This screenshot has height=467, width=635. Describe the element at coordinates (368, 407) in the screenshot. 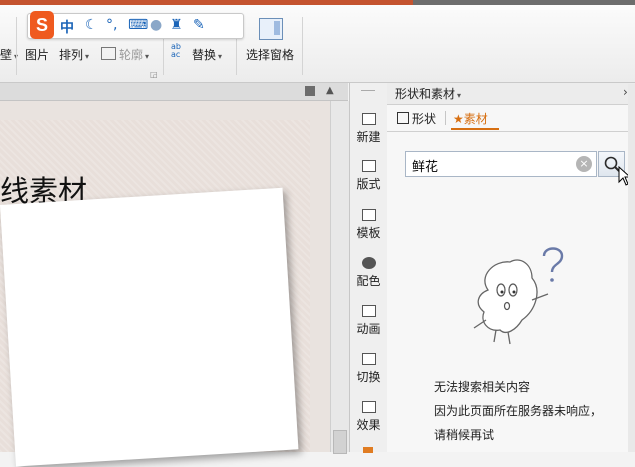

I see `effects-icon` at that location.